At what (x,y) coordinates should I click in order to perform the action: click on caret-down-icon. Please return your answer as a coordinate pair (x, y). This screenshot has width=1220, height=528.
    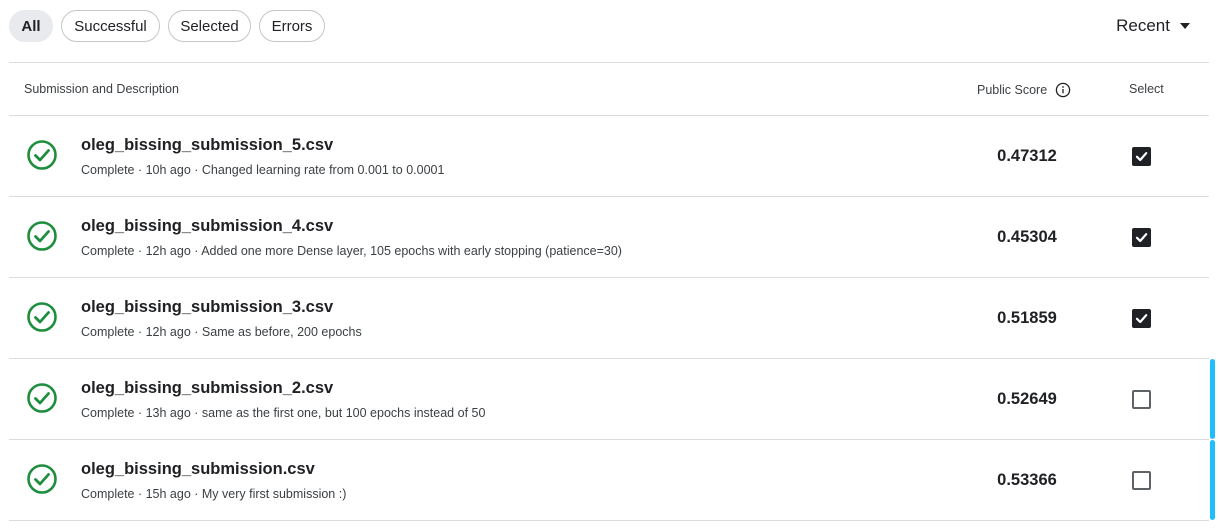
    Looking at the image, I should click on (1185, 26).